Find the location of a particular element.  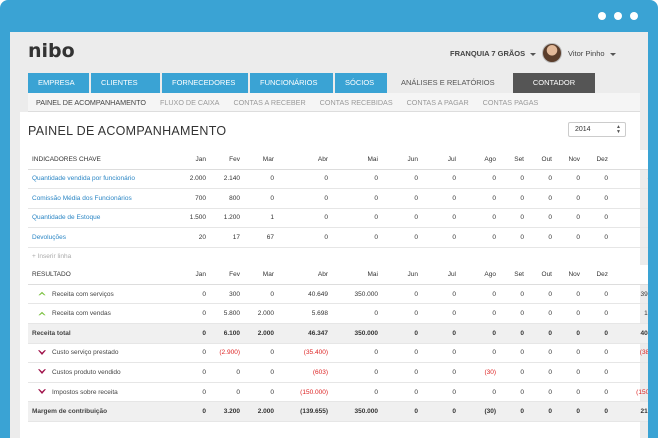

row-label: Receita com vendas is located at coordinates (81, 314).